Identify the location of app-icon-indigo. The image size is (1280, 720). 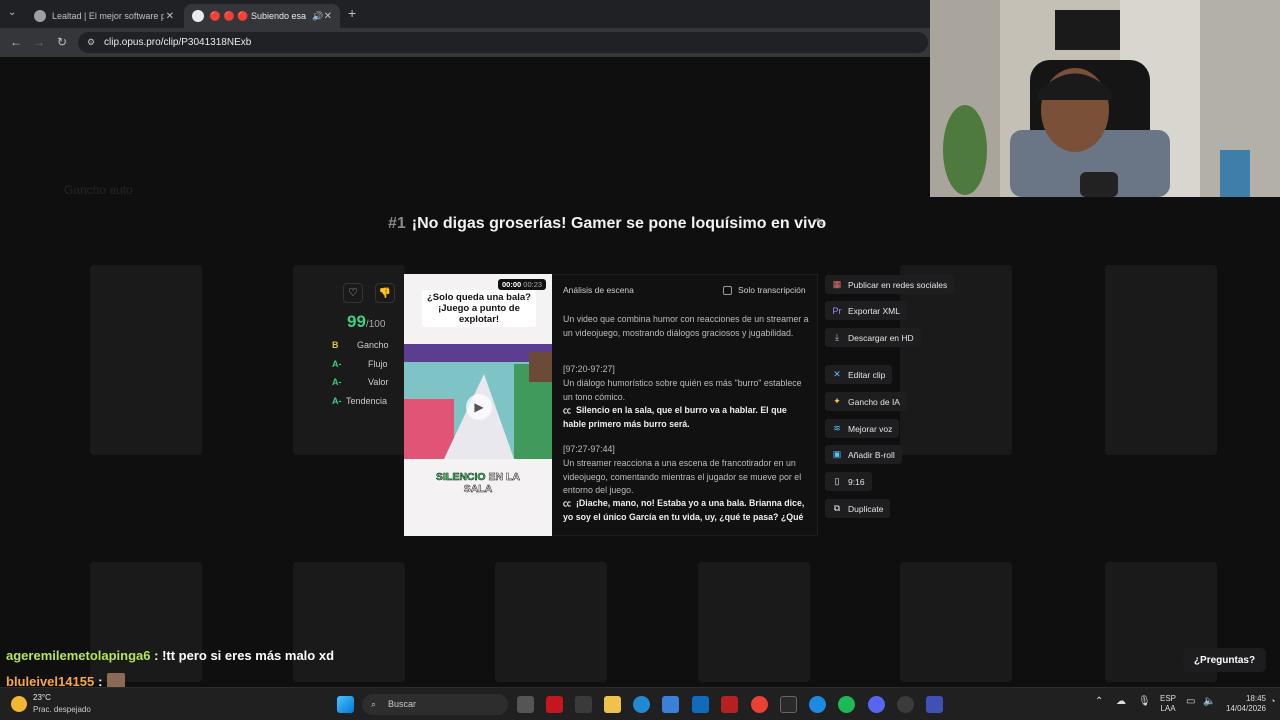
(934, 704).